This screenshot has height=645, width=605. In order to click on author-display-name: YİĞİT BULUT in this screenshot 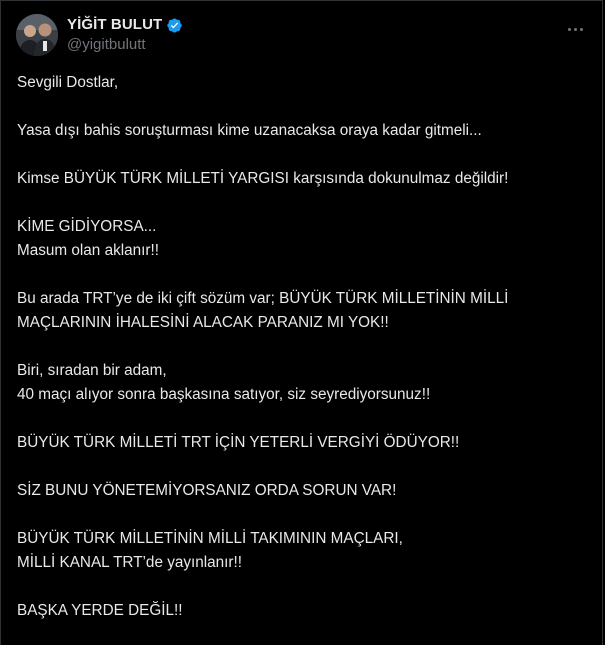, I will do `click(114, 25)`.